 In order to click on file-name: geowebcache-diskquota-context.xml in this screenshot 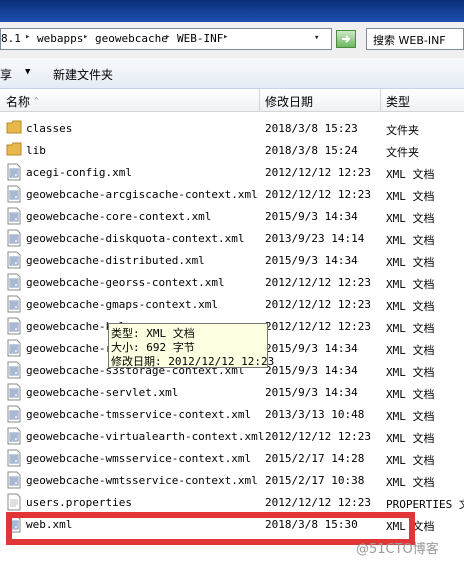, I will do `click(135, 238)`.